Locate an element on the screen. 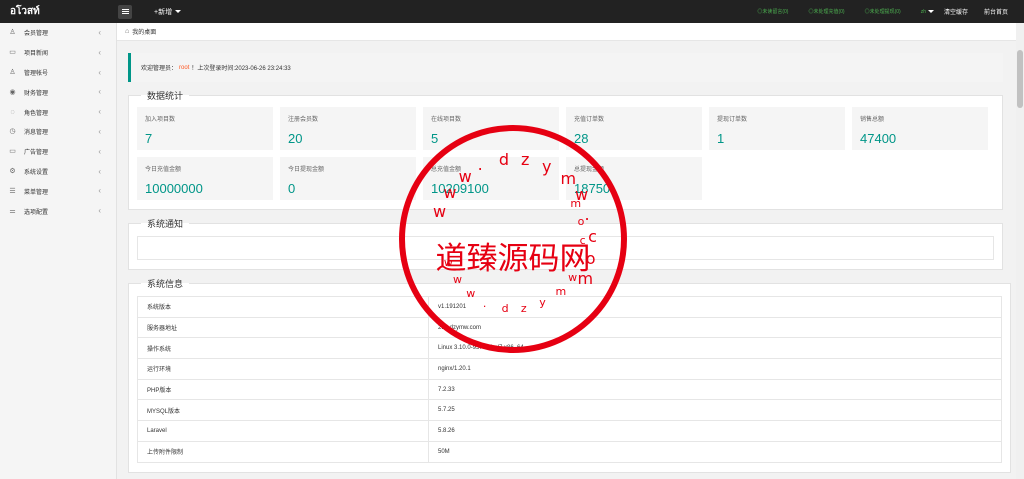 This screenshot has height=479, width=1024. stat-value: 10000000 is located at coordinates (174, 188).